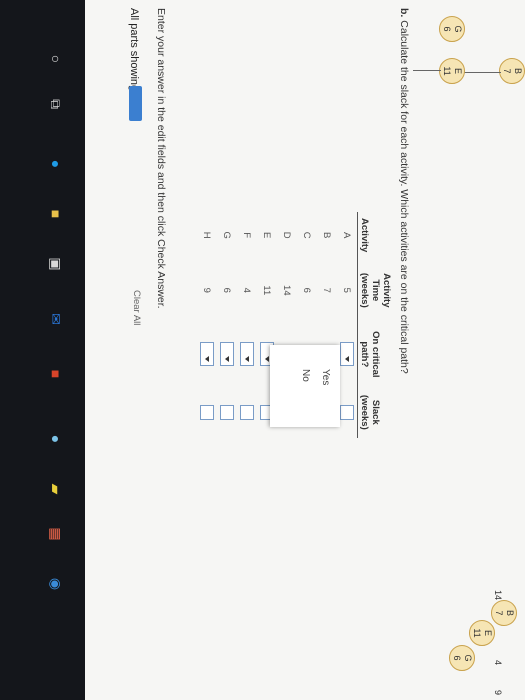 The height and width of the screenshot is (700, 525). I want to click on calendar-icon: ▦, so click(56, 534).